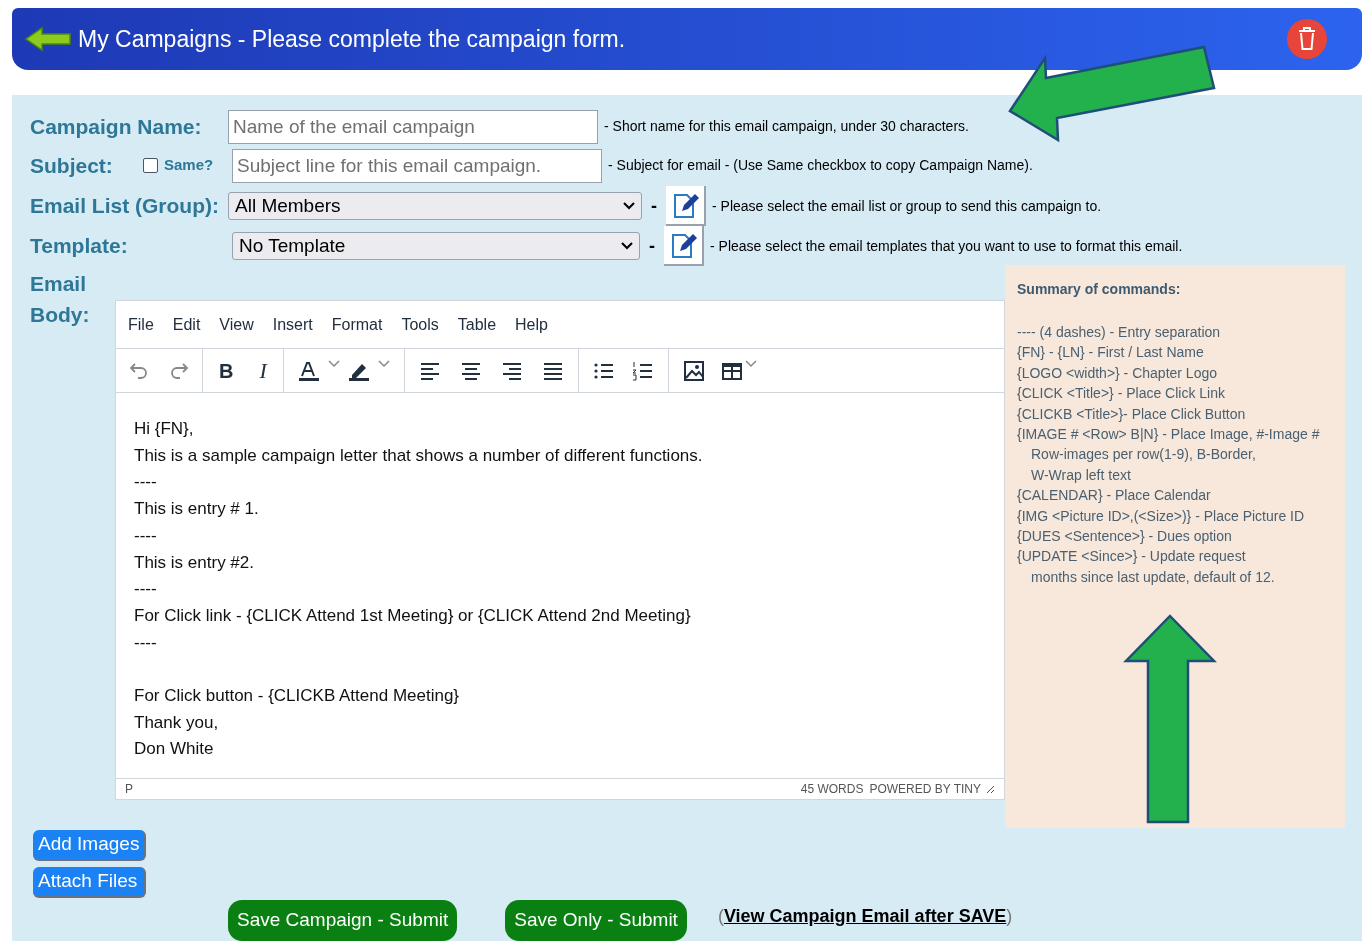 The width and height of the screenshot is (1370, 941). I want to click on hint-text: - Short name for this email campaign, under 30 characters., so click(786, 126).